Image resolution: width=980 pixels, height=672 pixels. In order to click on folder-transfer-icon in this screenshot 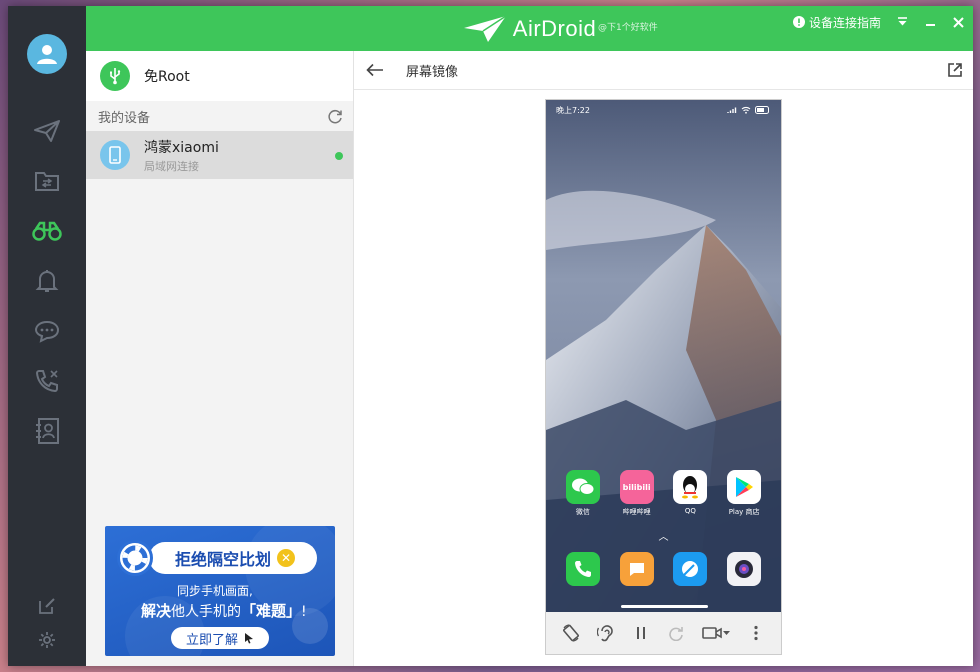, I will do `click(47, 181)`.